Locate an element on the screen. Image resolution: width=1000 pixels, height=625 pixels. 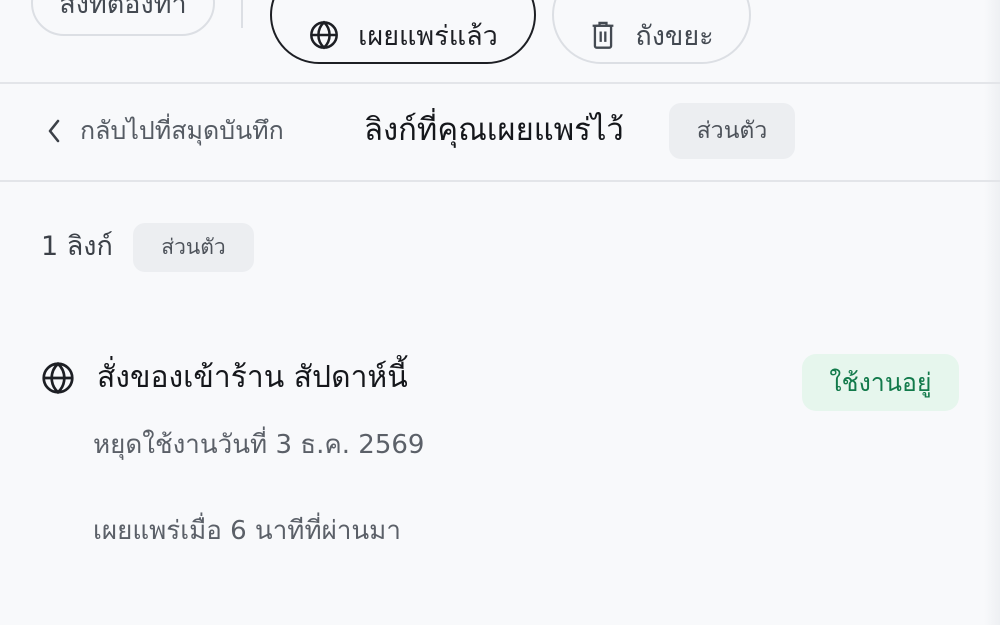
trash-icon is located at coordinates (603, 35).